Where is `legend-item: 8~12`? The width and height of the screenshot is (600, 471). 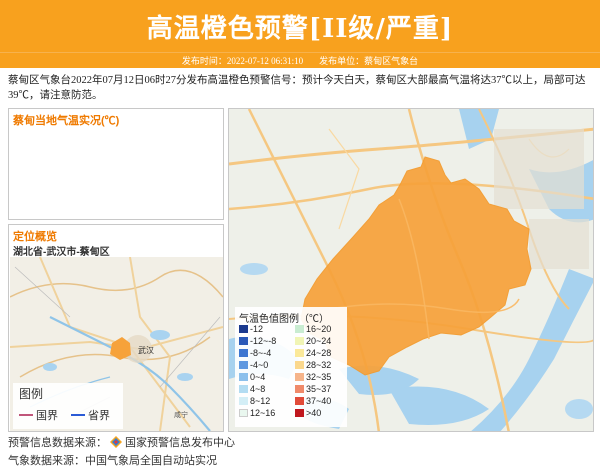 legend-item: 8~12 is located at coordinates (254, 401).